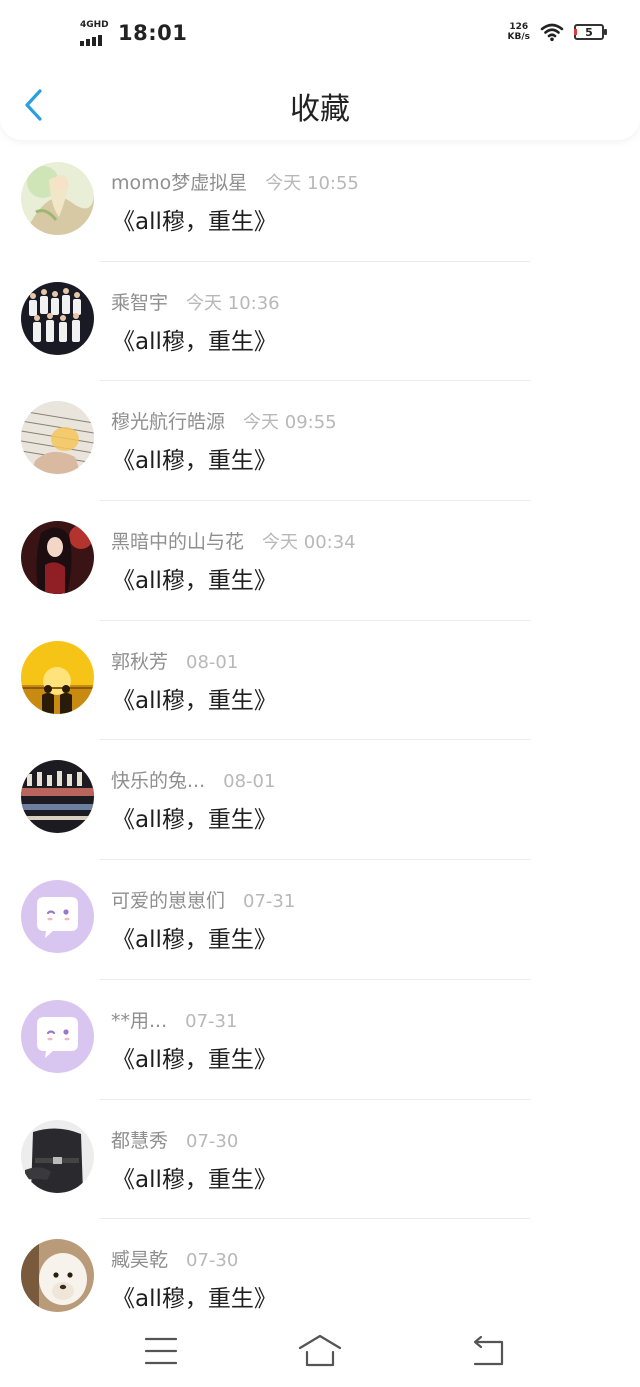 This screenshot has width=640, height=1387. Describe the element at coordinates (153, 33) in the screenshot. I see `clock: 18:01` at that location.